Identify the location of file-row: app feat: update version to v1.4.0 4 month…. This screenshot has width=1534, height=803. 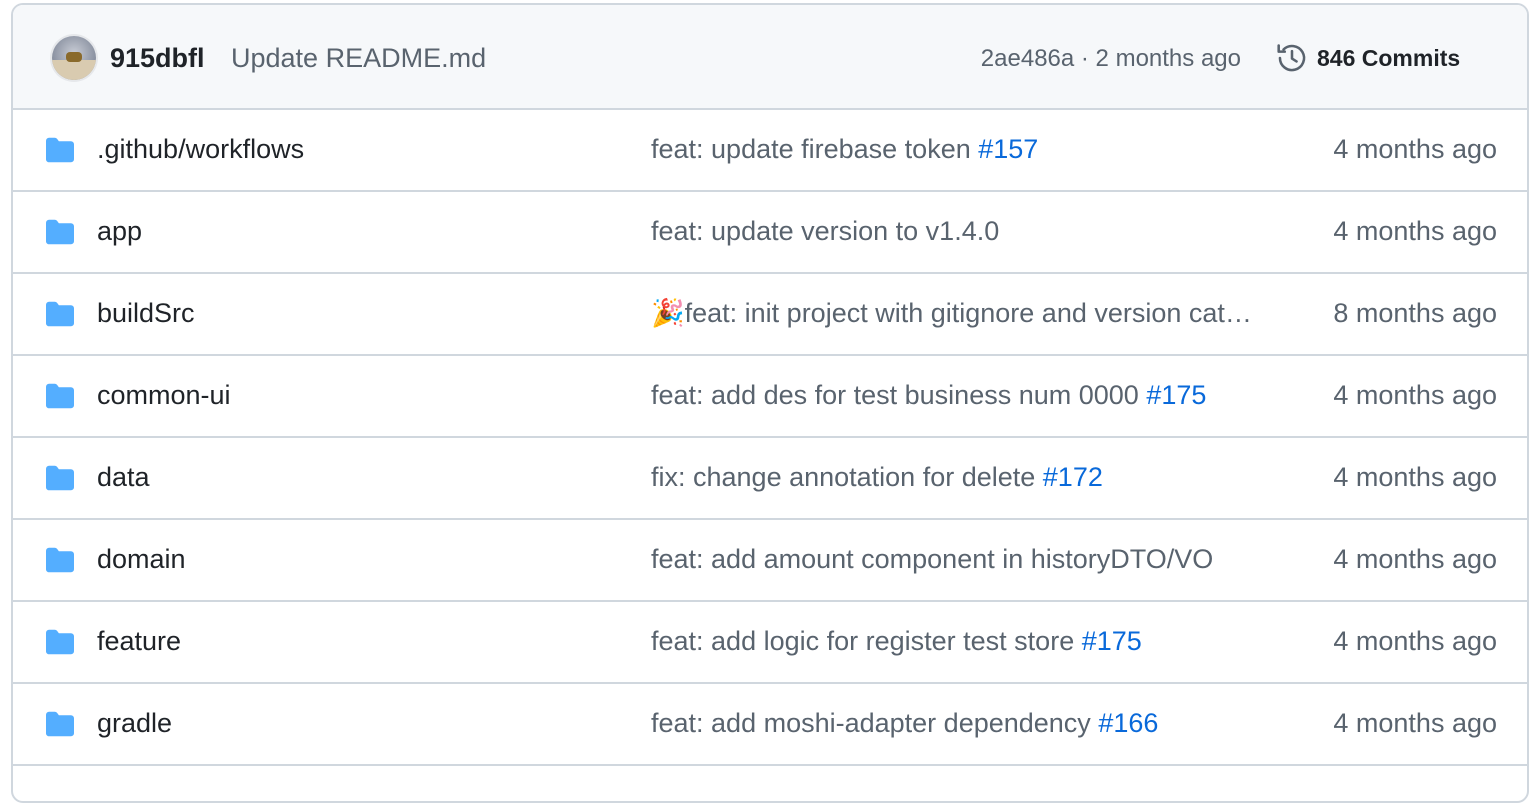
(770, 233).